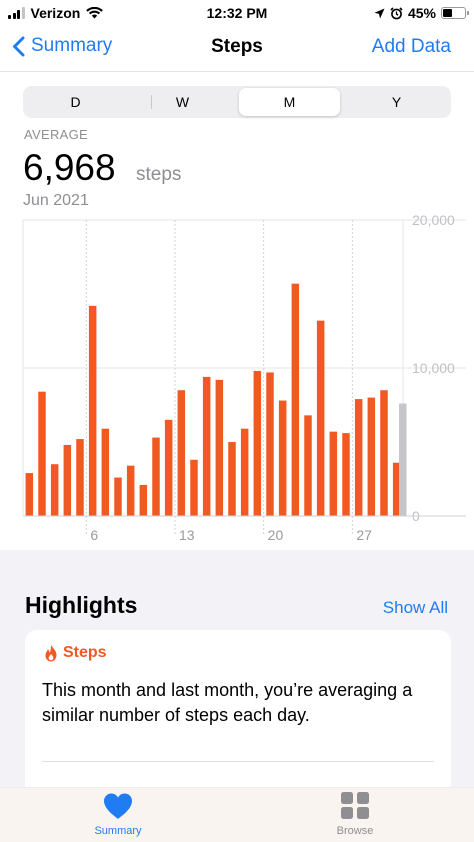 The image size is (474, 842). Describe the element at coordinates (118, 806) in the screenshot. I see `heart-icon` at that location.